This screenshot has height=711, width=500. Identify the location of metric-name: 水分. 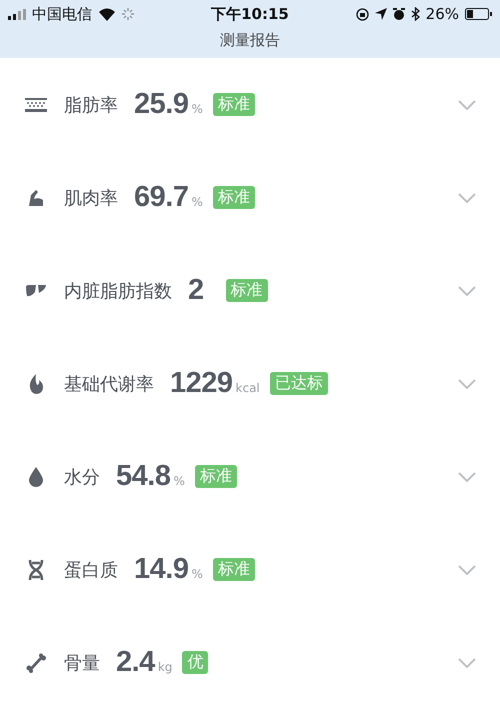
(82, 477).